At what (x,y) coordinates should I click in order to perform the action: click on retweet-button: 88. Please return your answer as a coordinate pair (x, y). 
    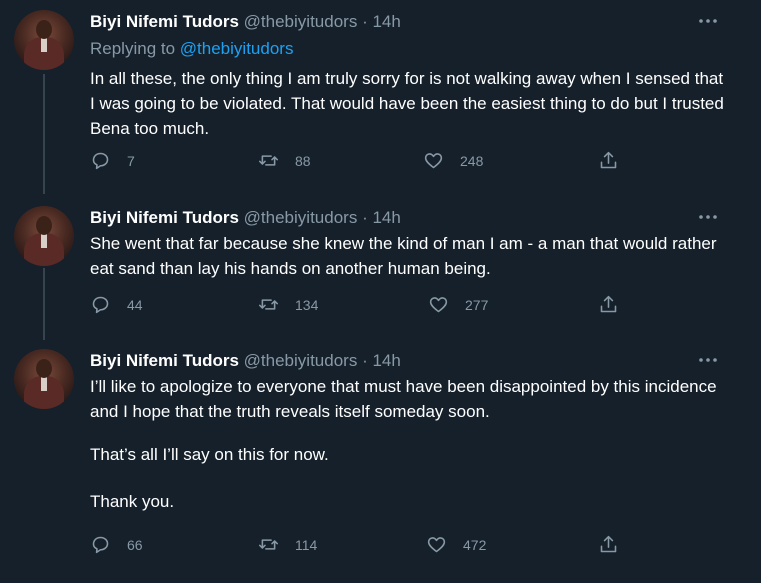
    Looking at the image, I should click on (284, 160).